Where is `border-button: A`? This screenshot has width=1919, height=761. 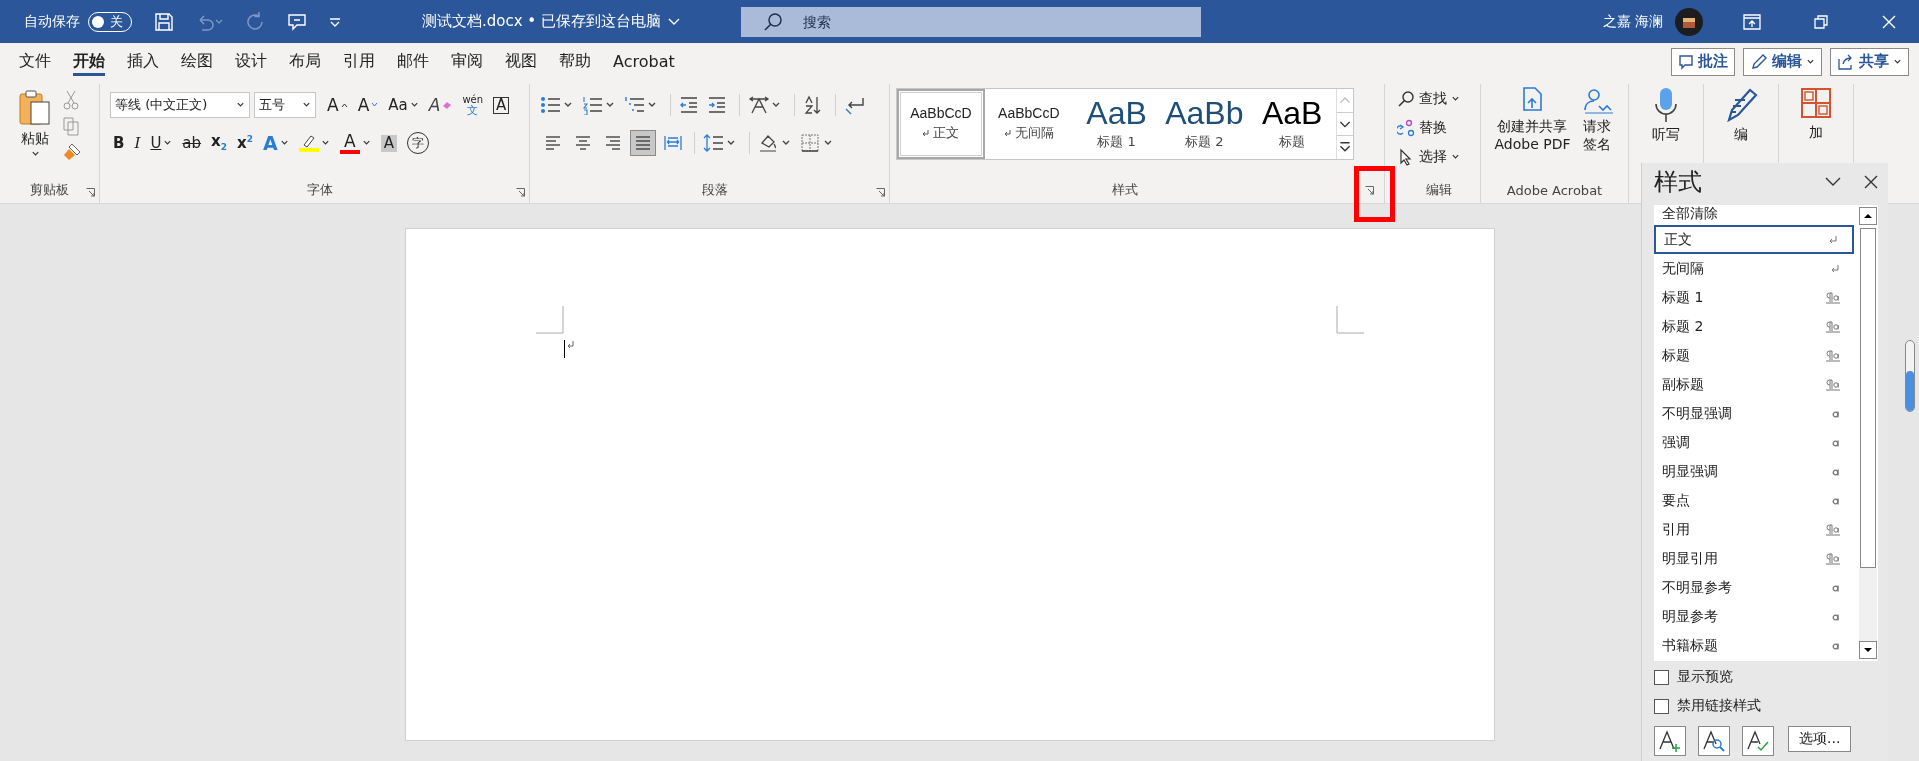 border-button: A is located at coordinates (501, 105).